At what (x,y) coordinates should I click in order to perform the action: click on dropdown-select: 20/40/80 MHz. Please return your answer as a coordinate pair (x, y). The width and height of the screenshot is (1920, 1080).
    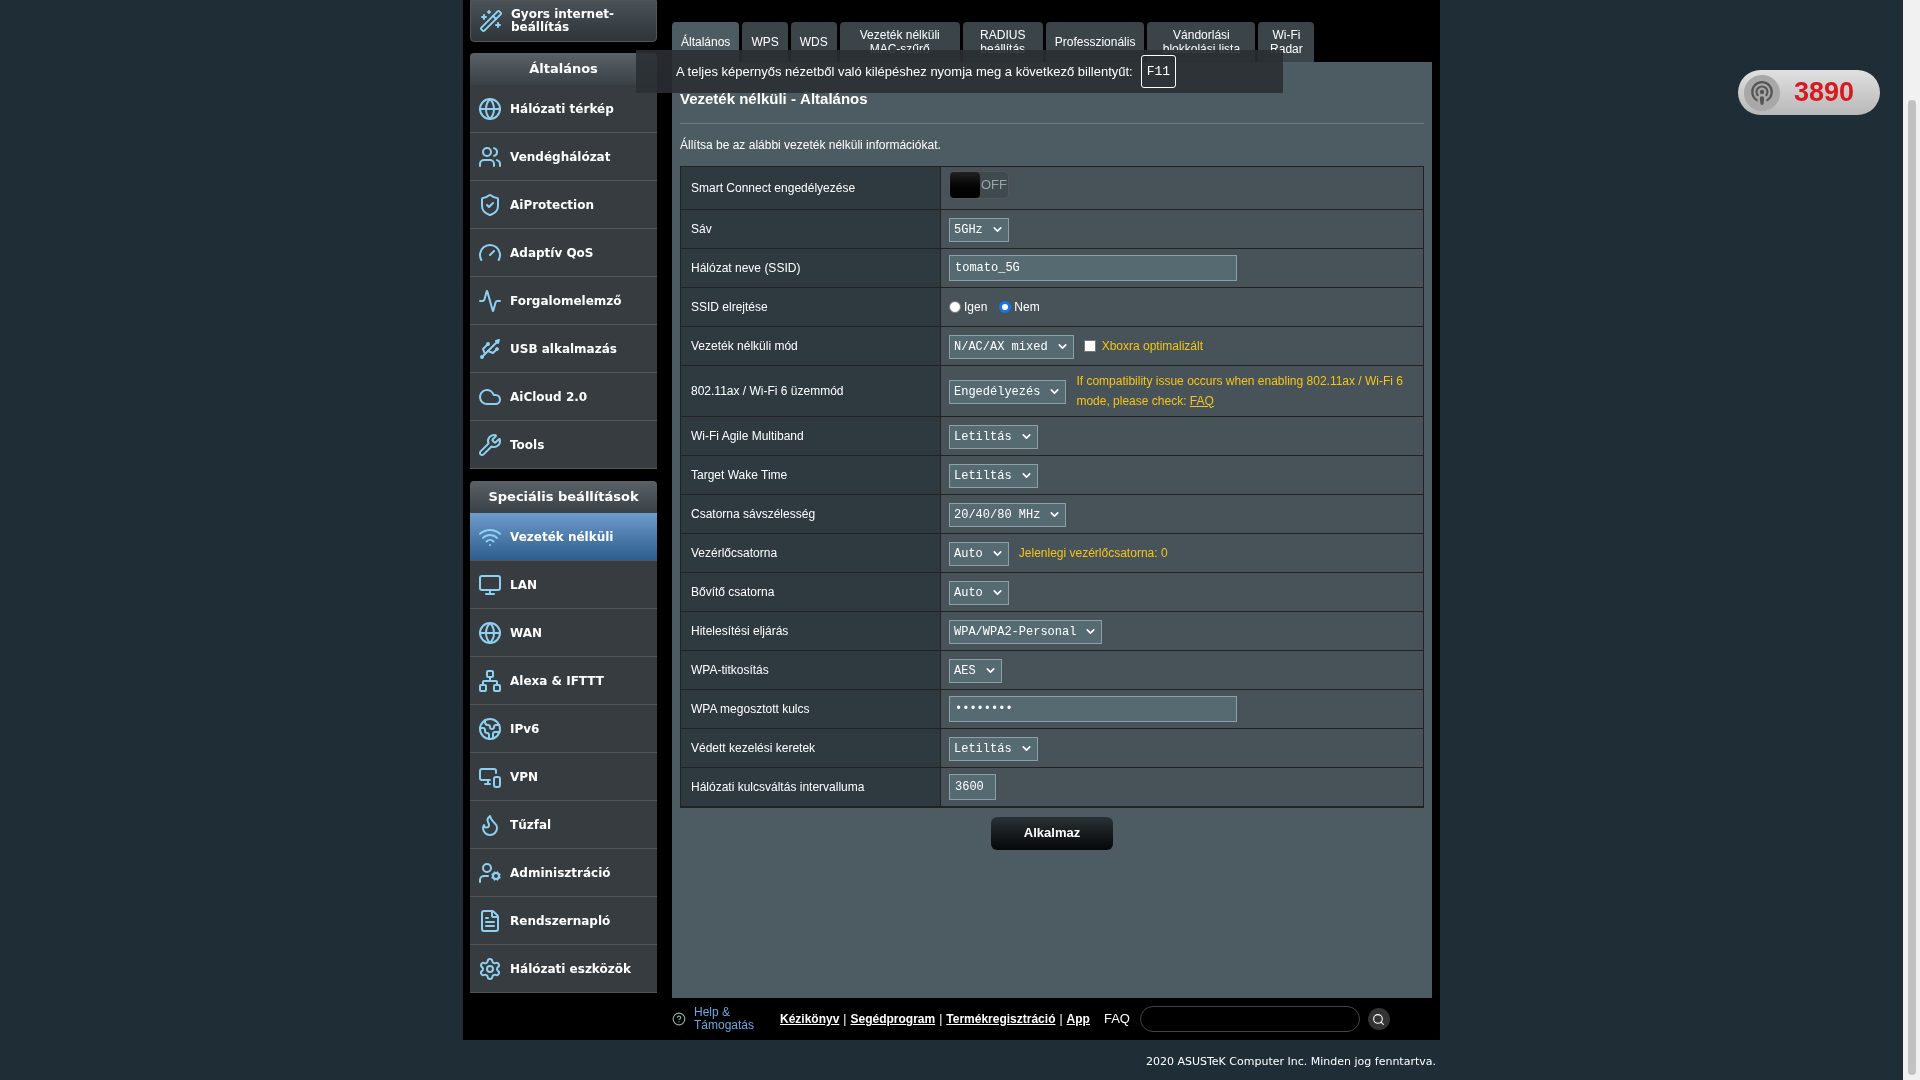
    Looking at the image, I should click on (1008, 514).